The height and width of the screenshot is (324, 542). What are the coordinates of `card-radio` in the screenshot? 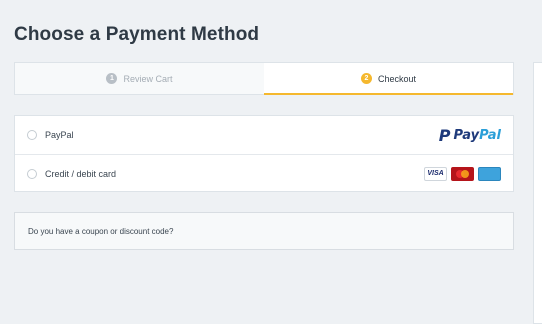 It's located at (32, 173).